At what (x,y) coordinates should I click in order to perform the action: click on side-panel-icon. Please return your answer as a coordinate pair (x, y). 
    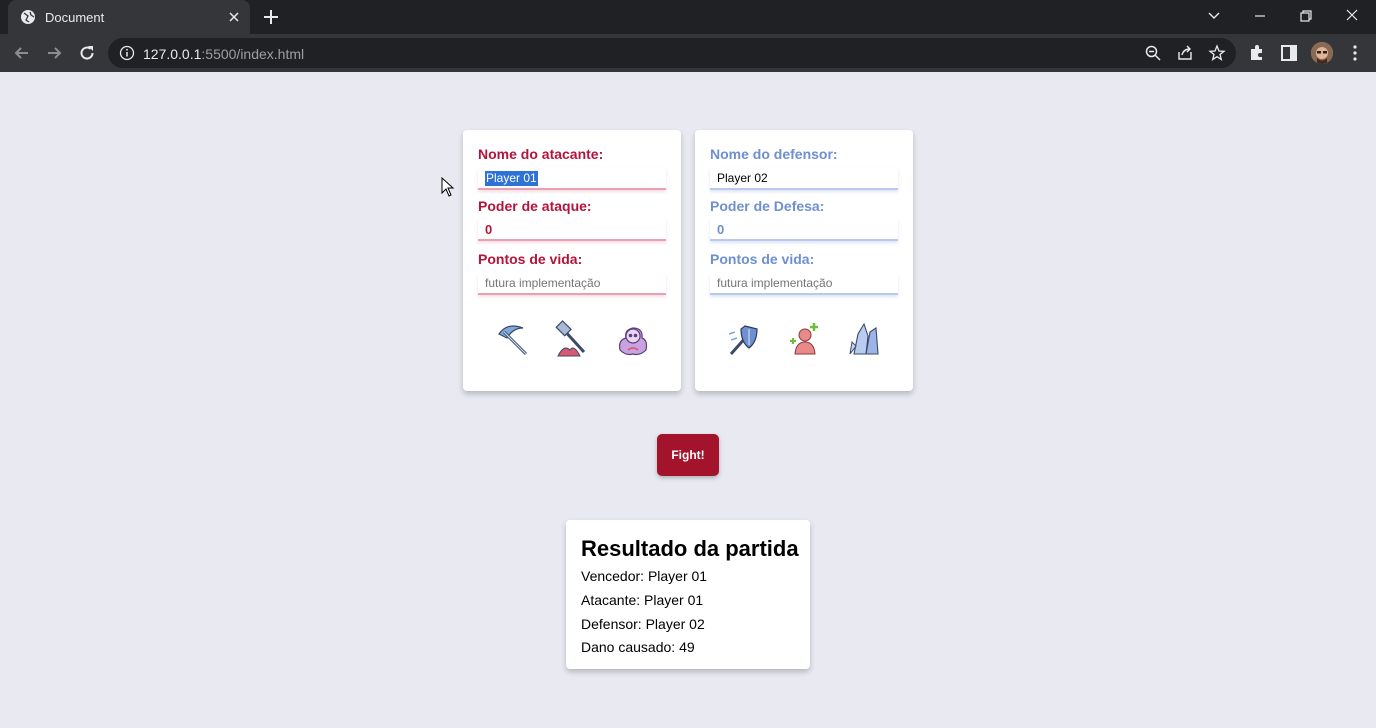
    Looking at the image, I should click on (1289, 53).